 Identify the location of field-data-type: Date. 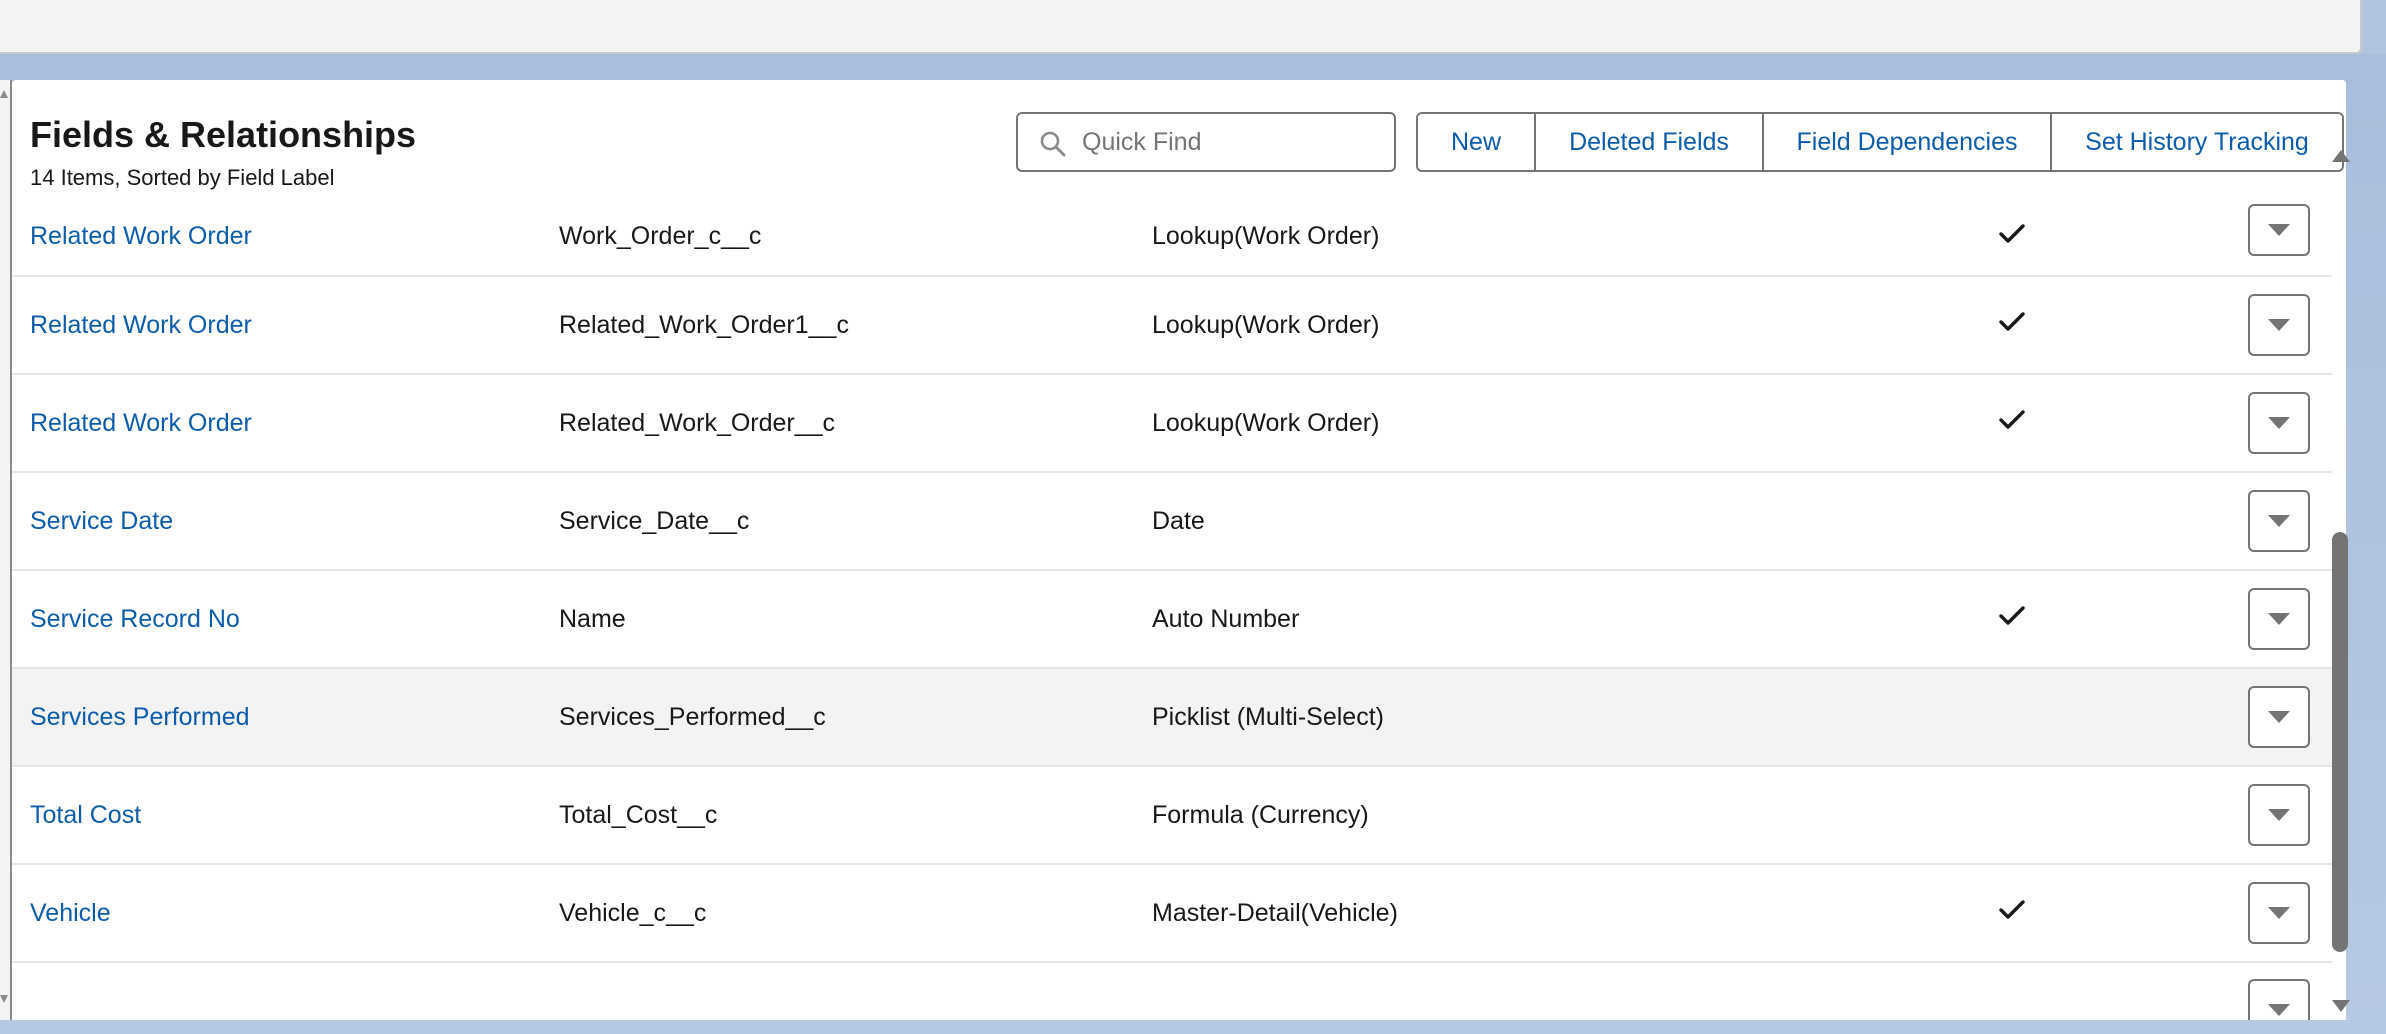
(1178, 520).